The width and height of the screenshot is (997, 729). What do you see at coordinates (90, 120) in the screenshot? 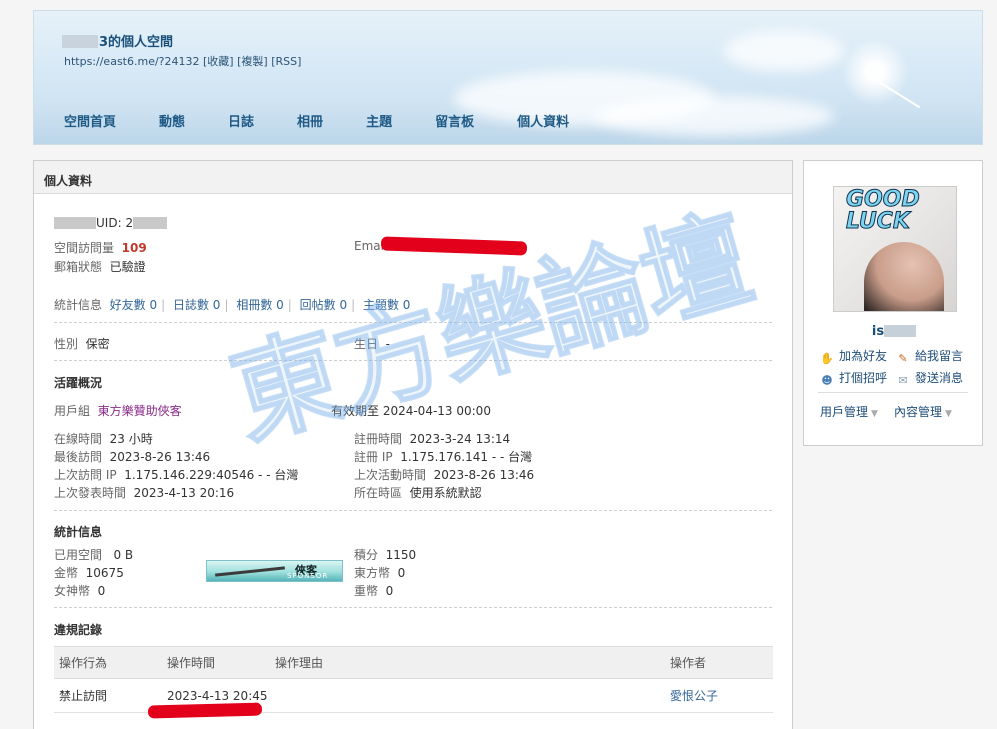
I see `nav-home: 空間首頁` at bounding box center [90, 120].